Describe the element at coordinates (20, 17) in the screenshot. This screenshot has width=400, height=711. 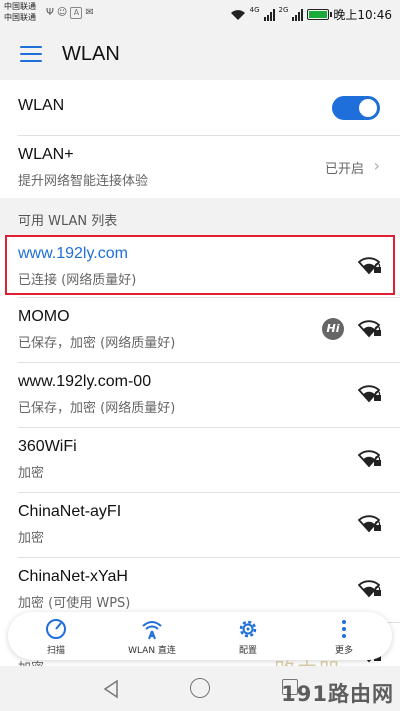
I see `carrier-2: 中国联通` at that location.